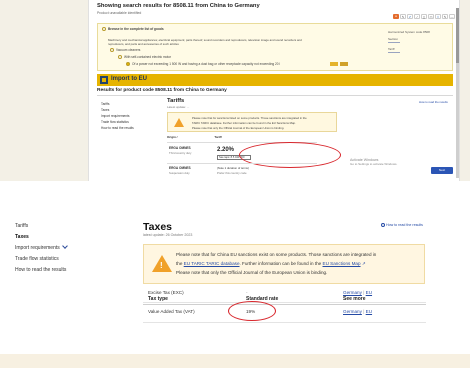 The image size is (470, 368). I want to click on share-icon: ⇪, so click(438, 16).